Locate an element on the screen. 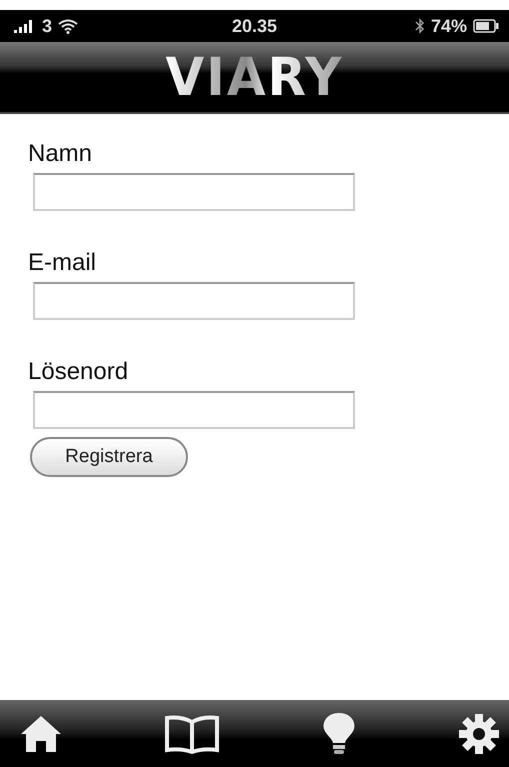  wifi-icon is located at coordinates (68, 26).